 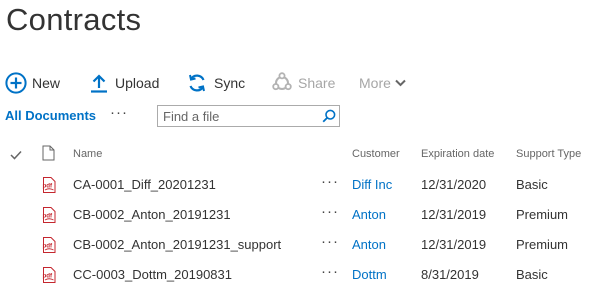 I want to click on sync-button: Sync, so click(x=215, y=83).